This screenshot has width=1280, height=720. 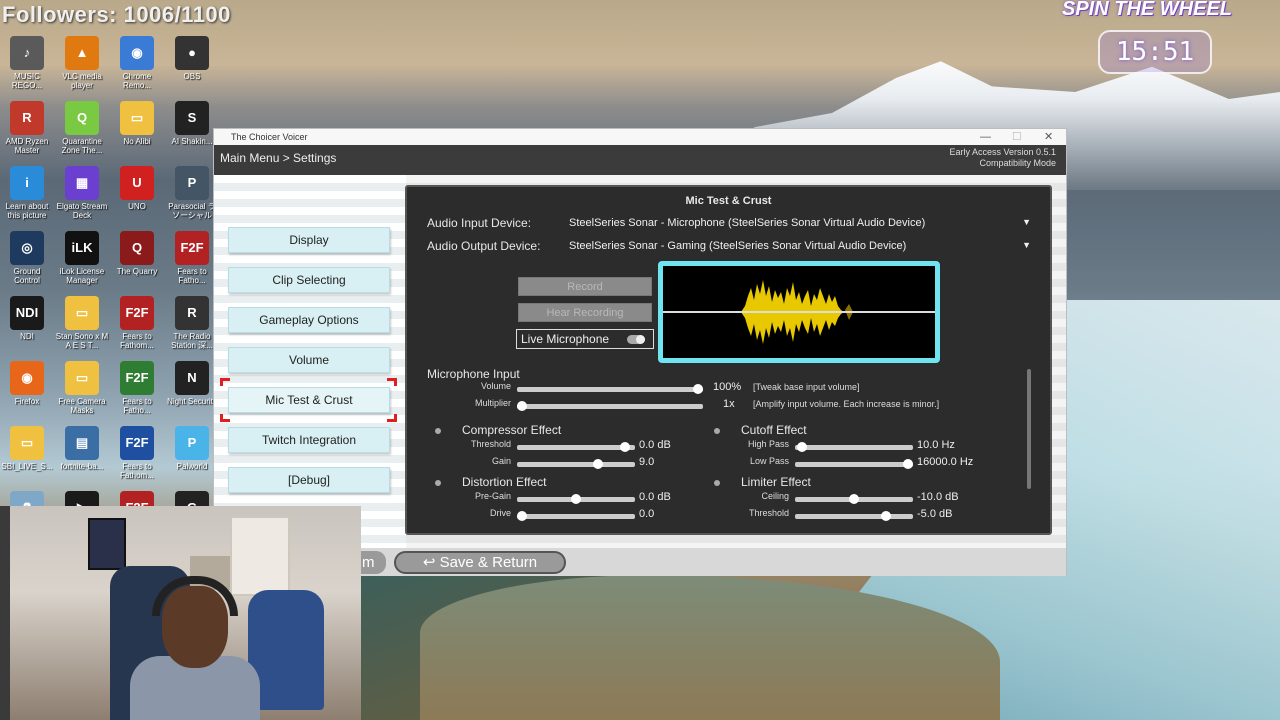 What do you see at coordinates (82, 65) in the screenshot?
I see `desktop-icon: ▲ VLC media player` at bounding box center [82, 65].